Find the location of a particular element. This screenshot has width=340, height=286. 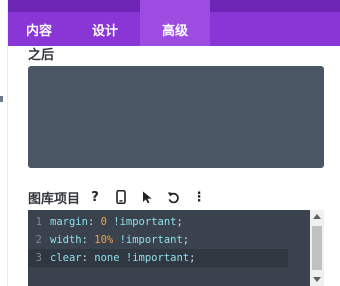

code-line: 1 margin: 0 !important; is located at coordinates (169, 222).